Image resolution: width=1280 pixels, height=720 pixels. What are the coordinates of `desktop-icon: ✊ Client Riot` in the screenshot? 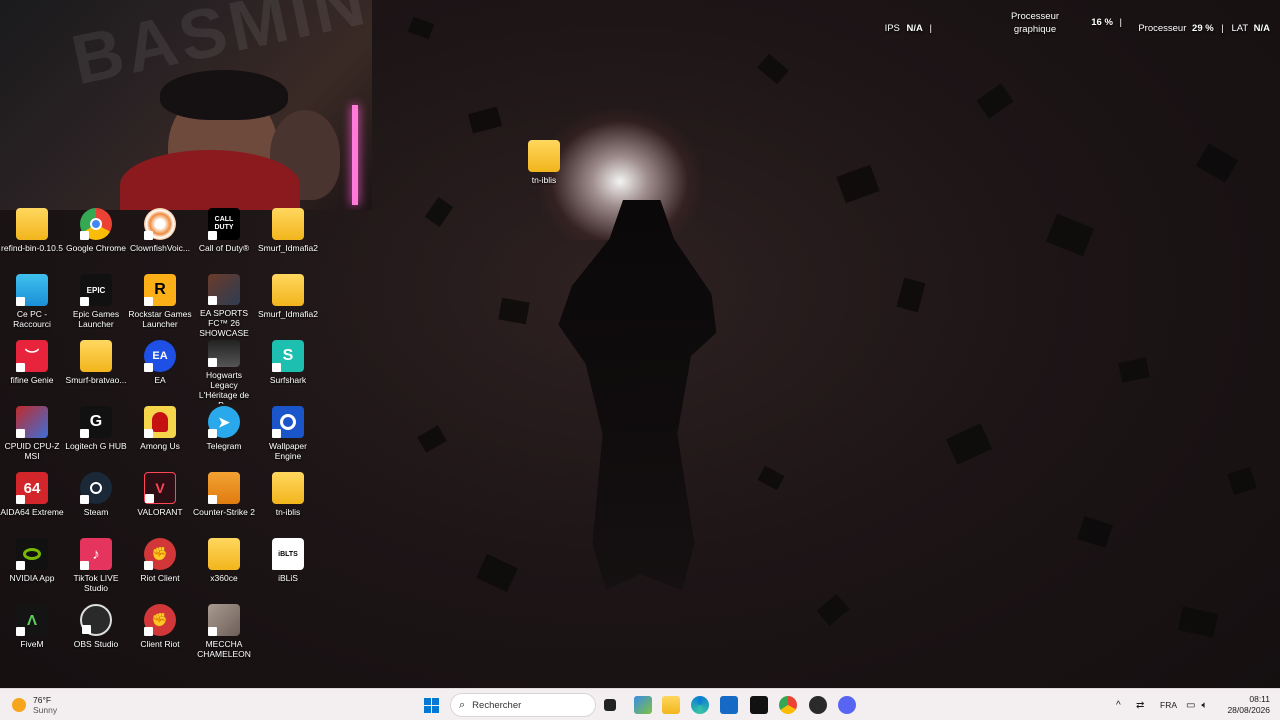 It's located at (160, 636).